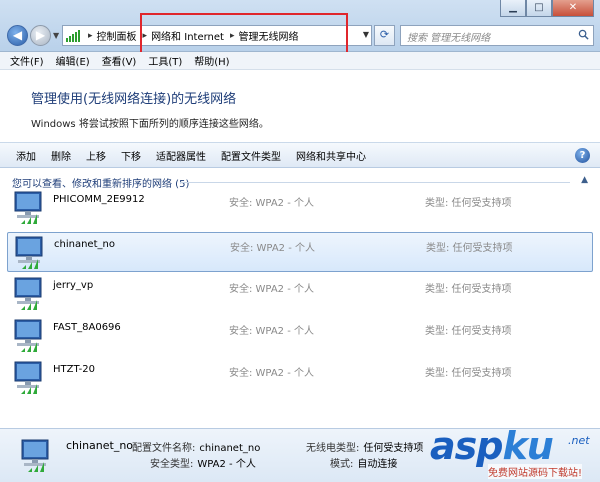 The width and height of the screenshot is (600, 482). Describe the element at coordinates (513, 8) in the screenshot. I see `minimize-button: ▁` at that location.